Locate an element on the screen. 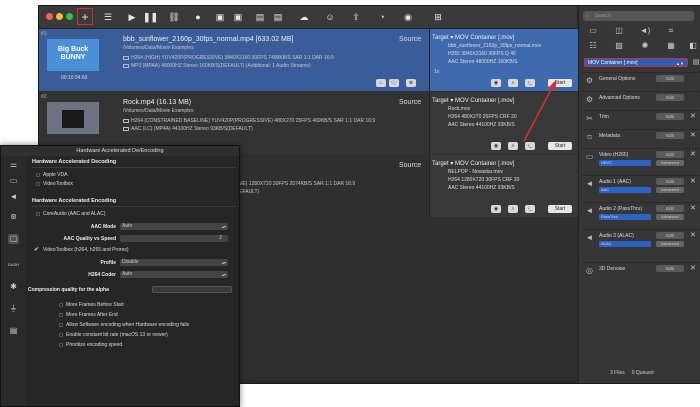 This screenshot has width=700, height=407. aperture-icon: ✱ is located at coordinates (13, 287).